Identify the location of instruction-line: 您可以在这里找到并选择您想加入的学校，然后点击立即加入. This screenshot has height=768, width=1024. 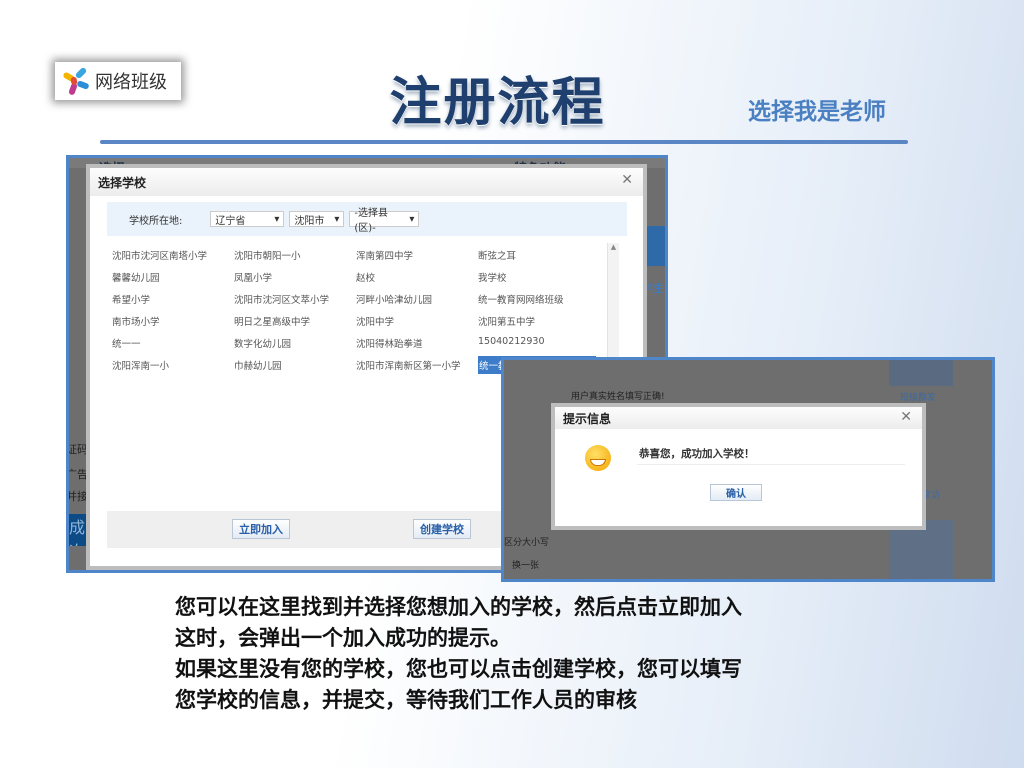
(458, 607).